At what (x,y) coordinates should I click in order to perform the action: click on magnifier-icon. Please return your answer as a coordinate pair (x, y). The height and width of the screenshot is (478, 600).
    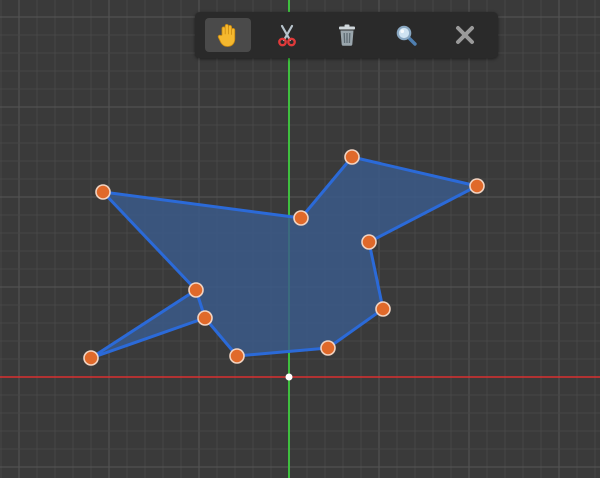
    Looking at the image, I should click on (406, 35).